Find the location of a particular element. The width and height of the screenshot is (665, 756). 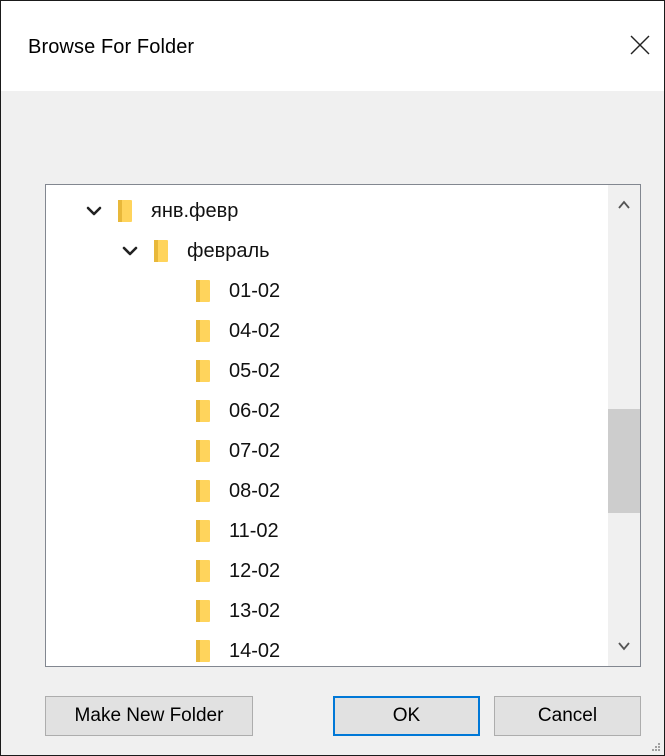

tree-item-label: 04-02 is located at coordinates (255, 330).